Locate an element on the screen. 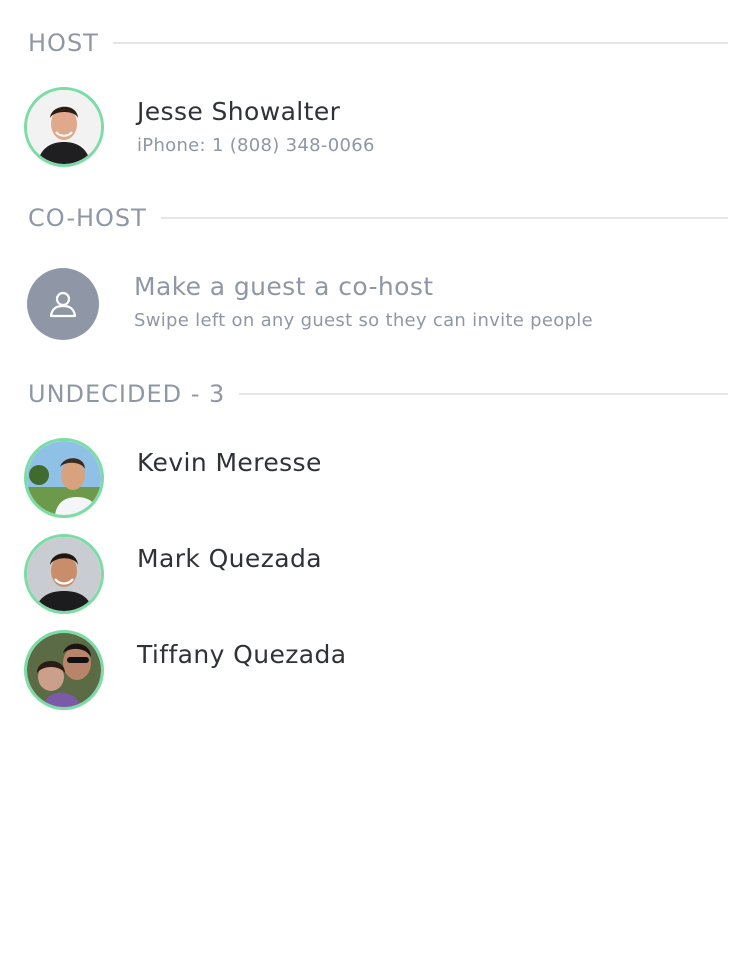 The image size is (750, 965). host-avatar is located at coordinates (64, 127).